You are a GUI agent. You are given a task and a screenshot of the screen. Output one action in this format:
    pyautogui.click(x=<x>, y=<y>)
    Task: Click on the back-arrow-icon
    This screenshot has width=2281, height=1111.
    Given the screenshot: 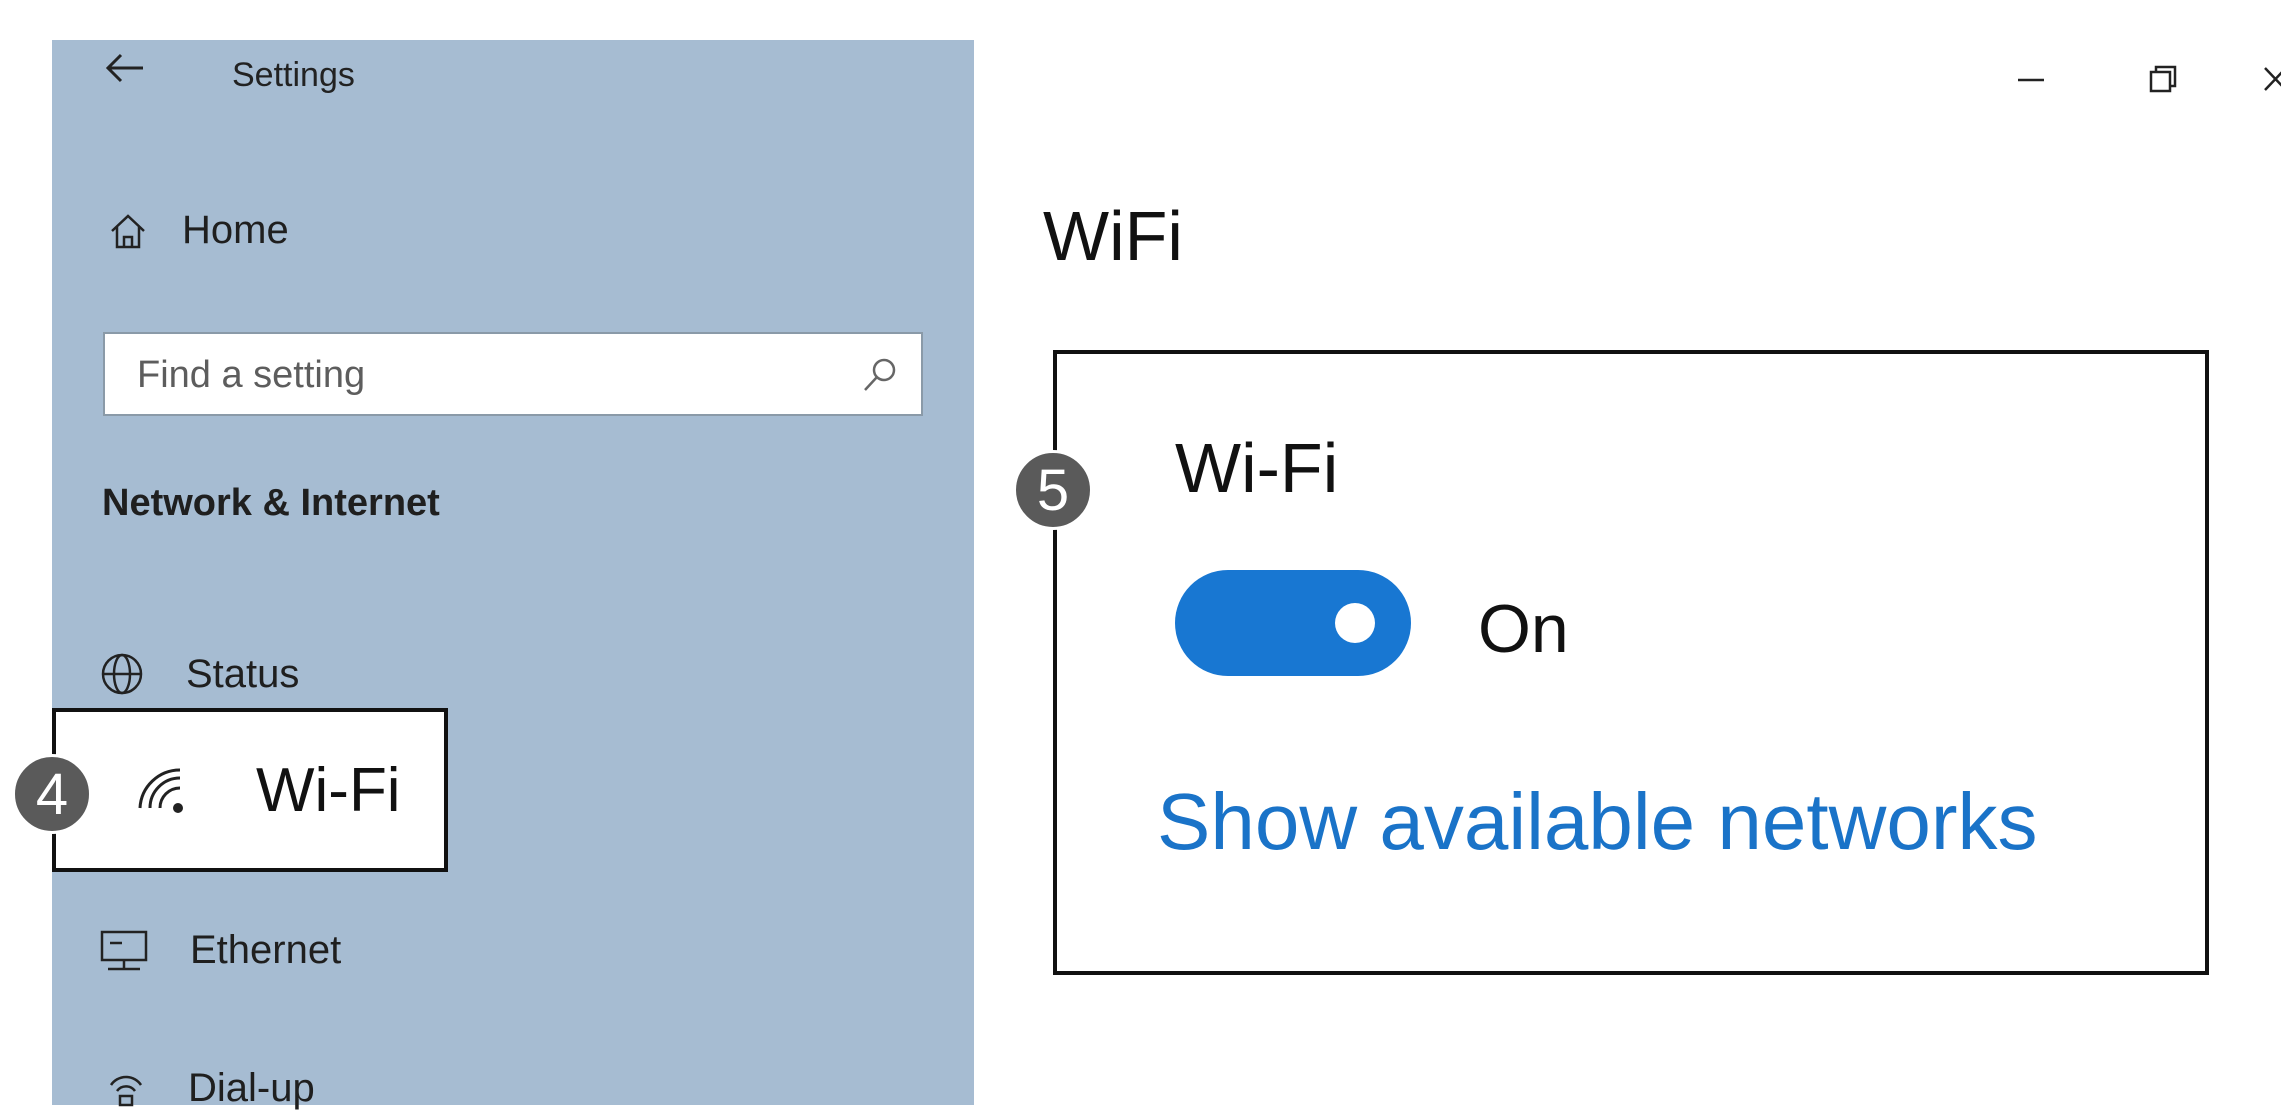 What is the action you would take?
    pyautogui.click(x=125, y=68)
    